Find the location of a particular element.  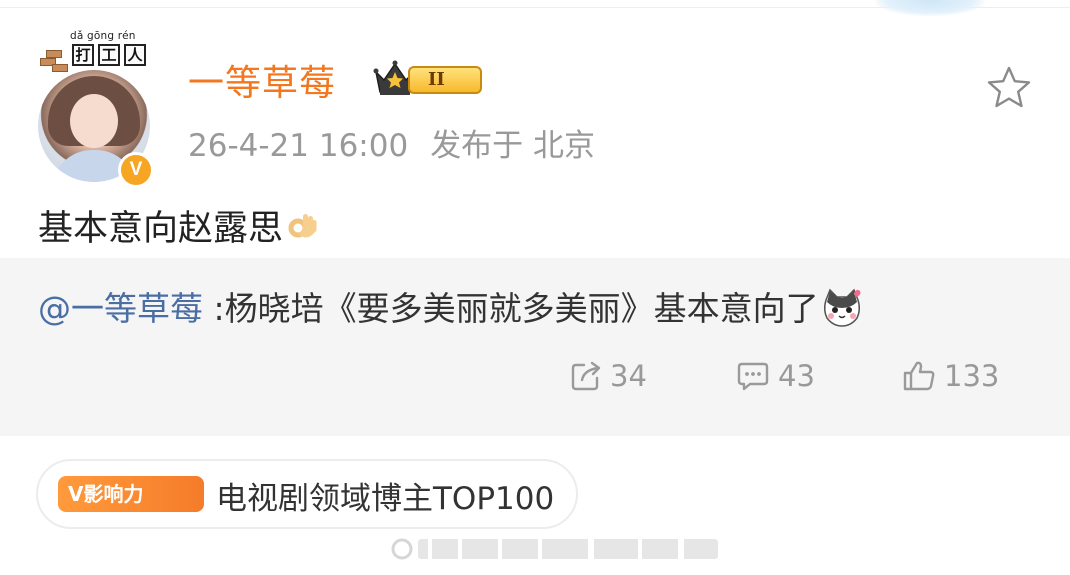

watermark-decoration is located at coordinates (554, 549).